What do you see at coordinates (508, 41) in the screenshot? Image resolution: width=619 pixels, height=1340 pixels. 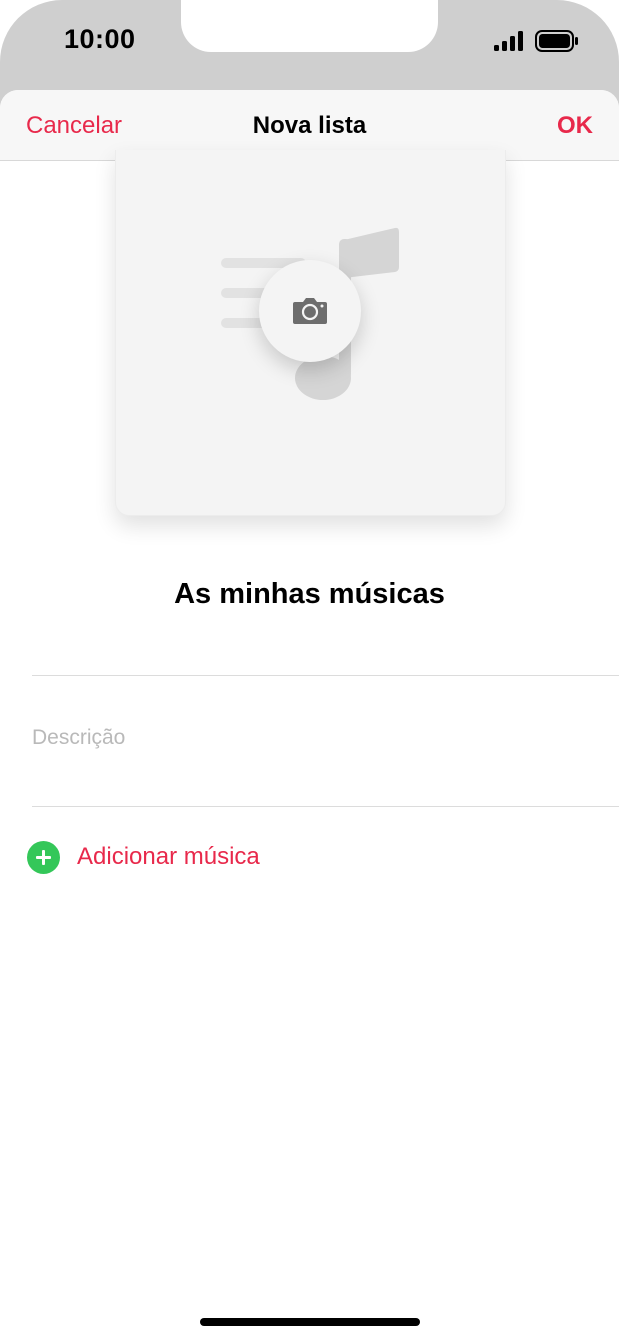 I see `signal-icon` at bounding box center [508, 41].